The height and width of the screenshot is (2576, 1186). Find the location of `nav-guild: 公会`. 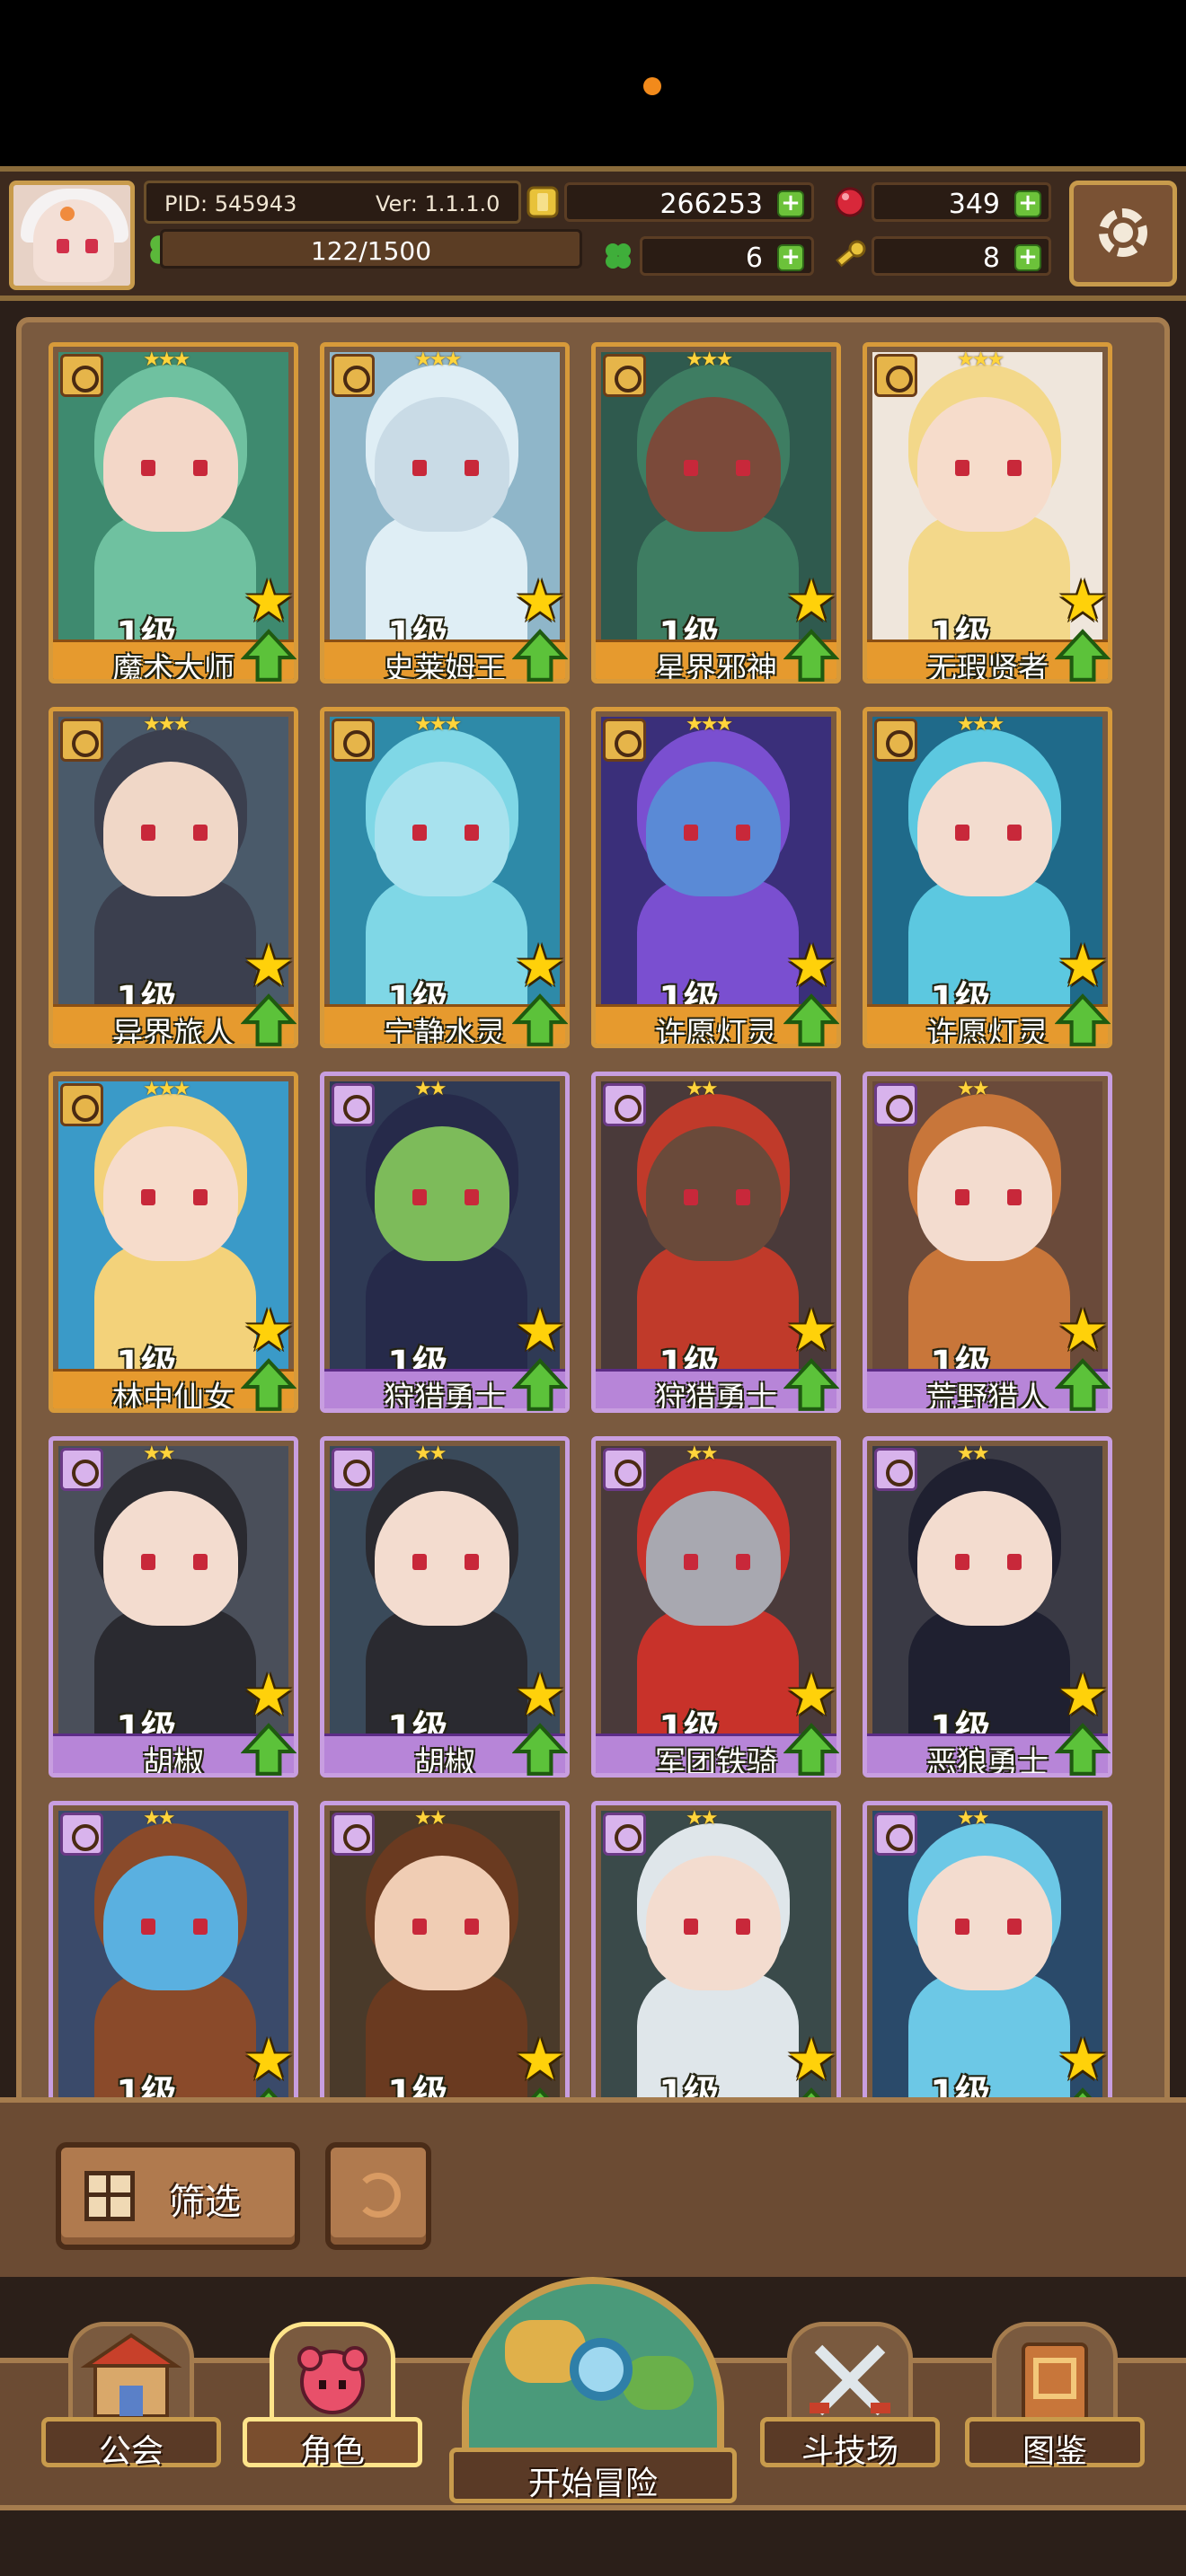

nav-guild: 公会 is located at coordinates (131, 2398).